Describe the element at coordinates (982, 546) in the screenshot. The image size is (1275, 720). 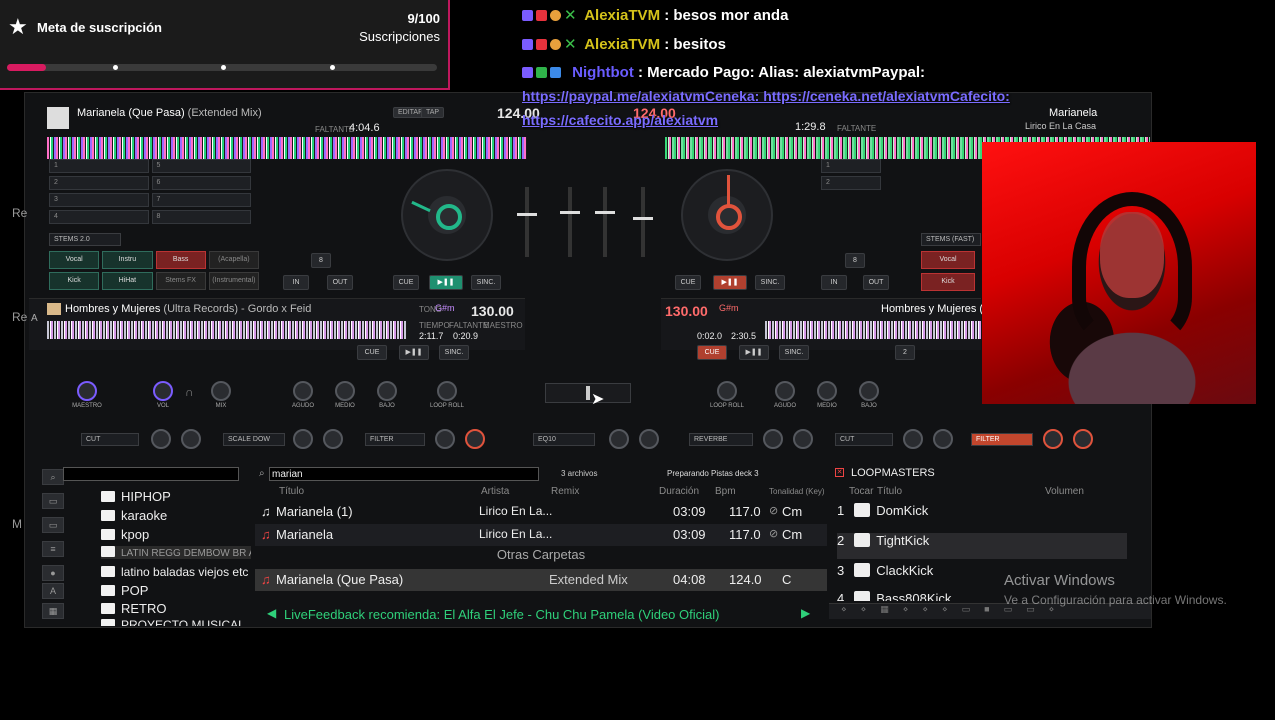
I see `loop-item: 2 TightKick` at that location.